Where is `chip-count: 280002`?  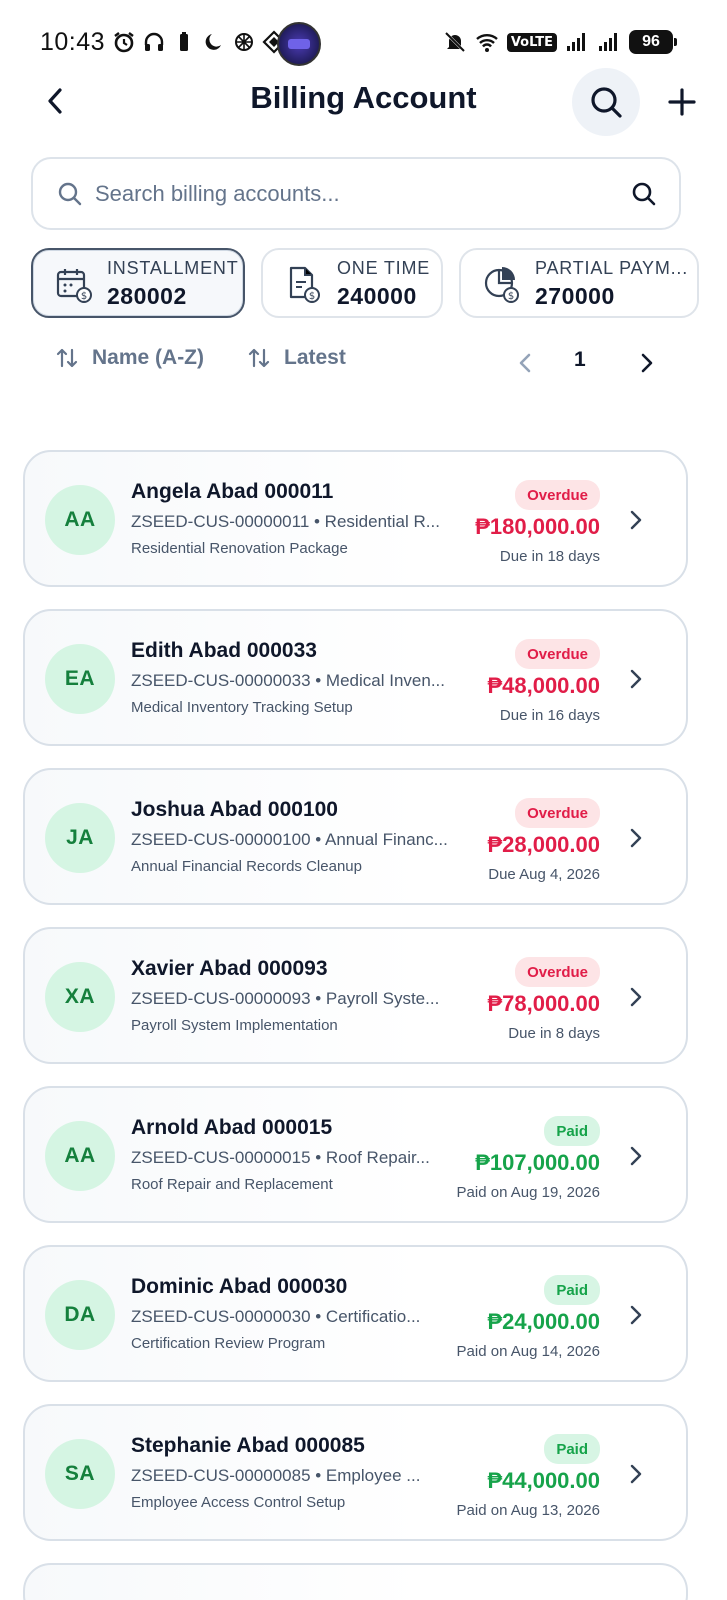 chip-count: 280002 is located at coordinates (147, 296).